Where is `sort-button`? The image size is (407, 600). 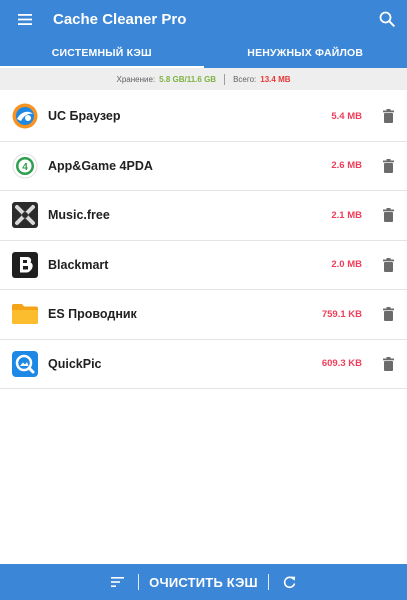 sort-button is located at coordinates (117, 582).